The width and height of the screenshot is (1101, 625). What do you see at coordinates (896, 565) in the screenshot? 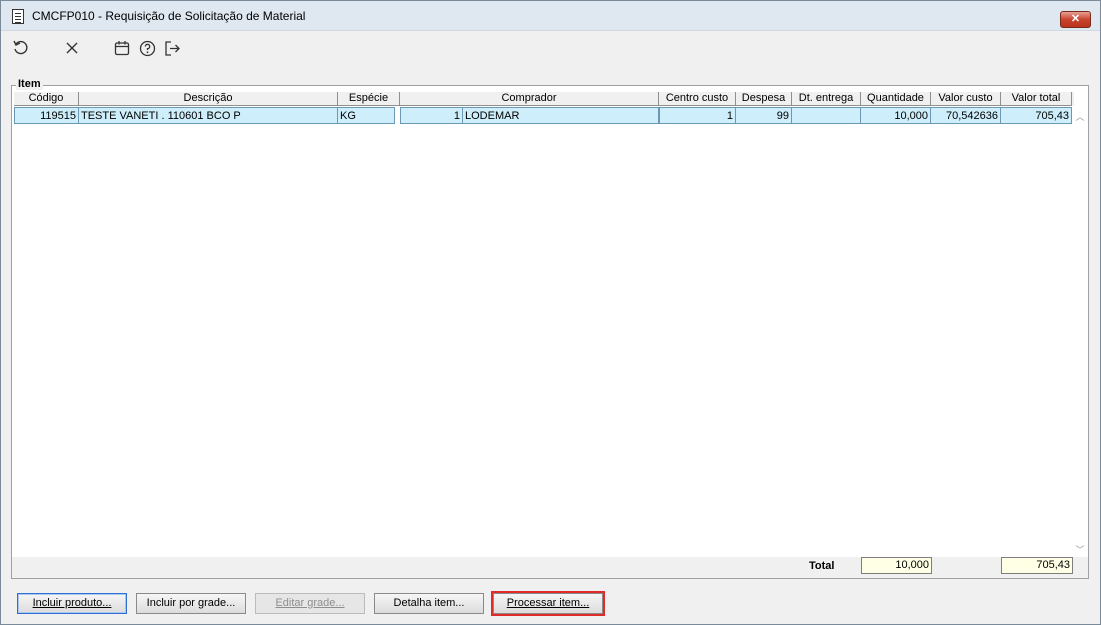
I see `total-quantidade: 10,000` at bounding box center [896, 565].